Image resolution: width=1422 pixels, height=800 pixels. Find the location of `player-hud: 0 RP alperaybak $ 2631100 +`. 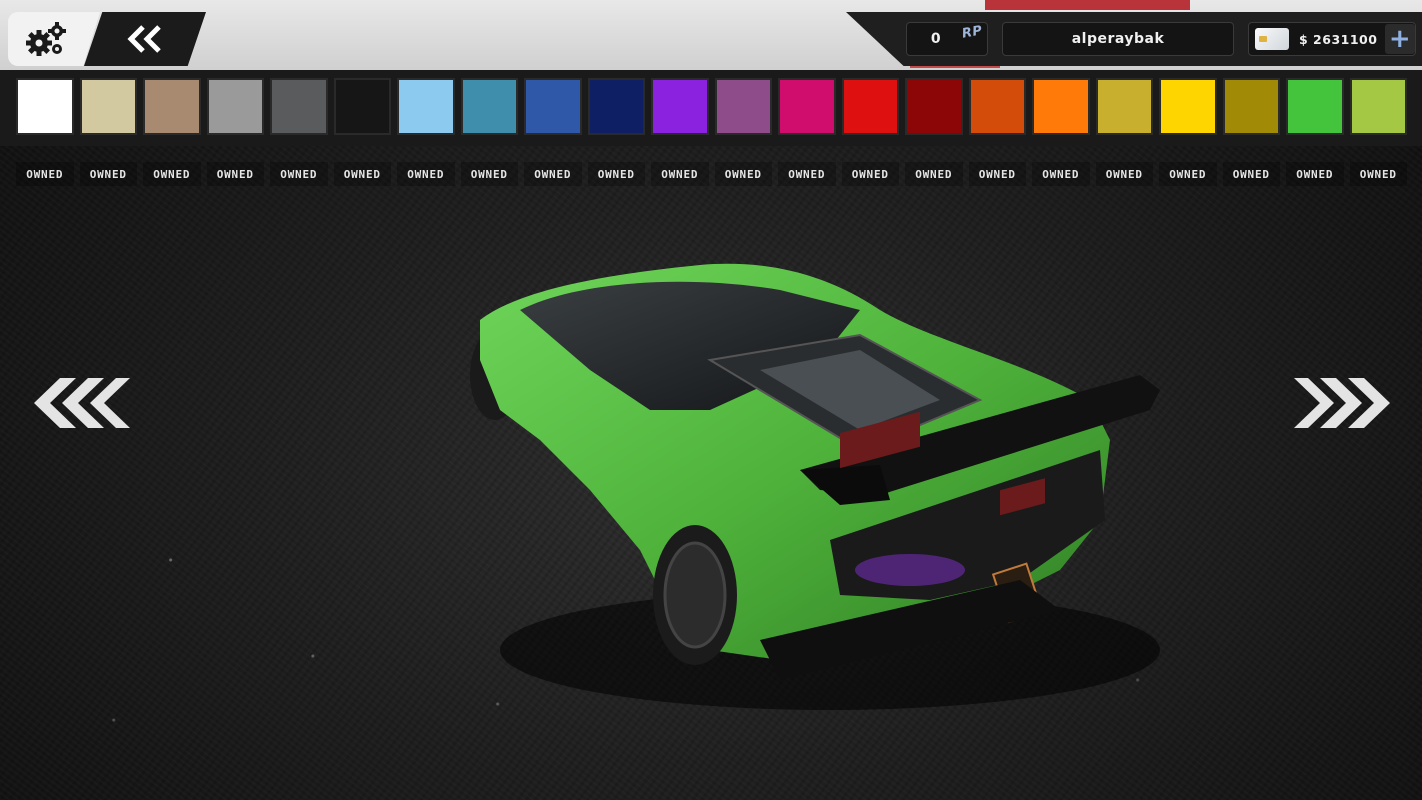

player-hud: 0 RP alperaybak $ 2631100 + is located at coordinates (1134, 39).